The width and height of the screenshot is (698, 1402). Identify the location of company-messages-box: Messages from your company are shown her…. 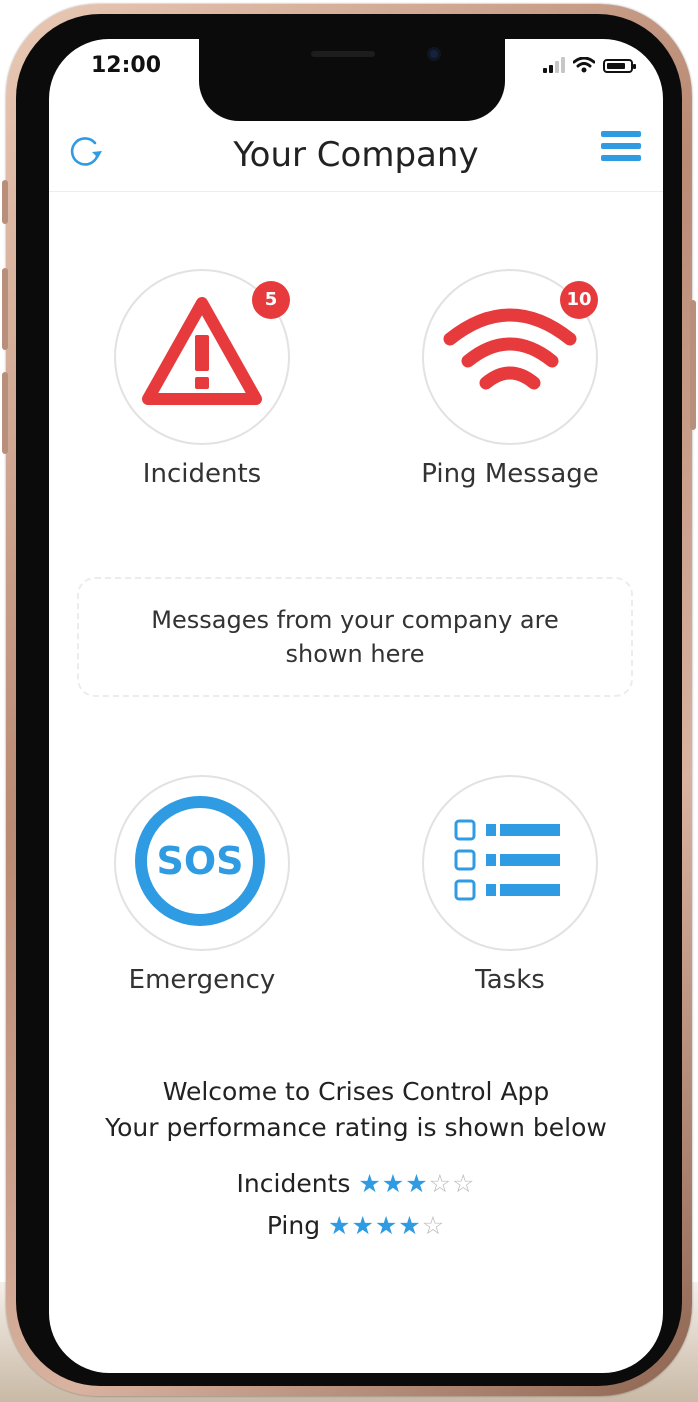
(355, 637).